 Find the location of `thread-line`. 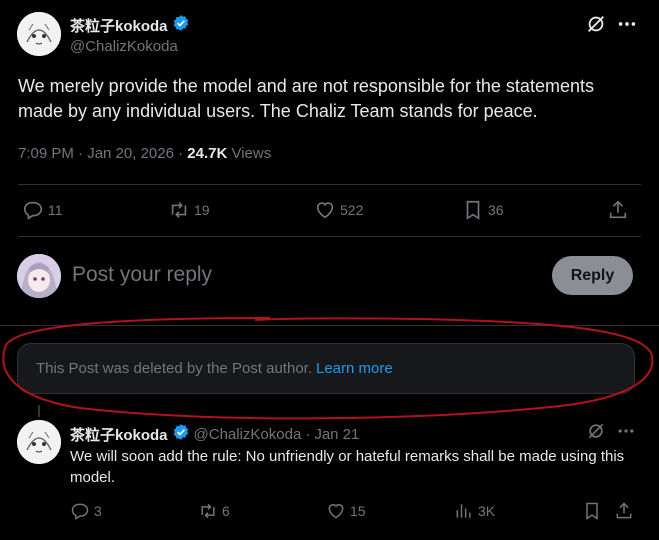

thread-line is located at coordinates (39, 411).